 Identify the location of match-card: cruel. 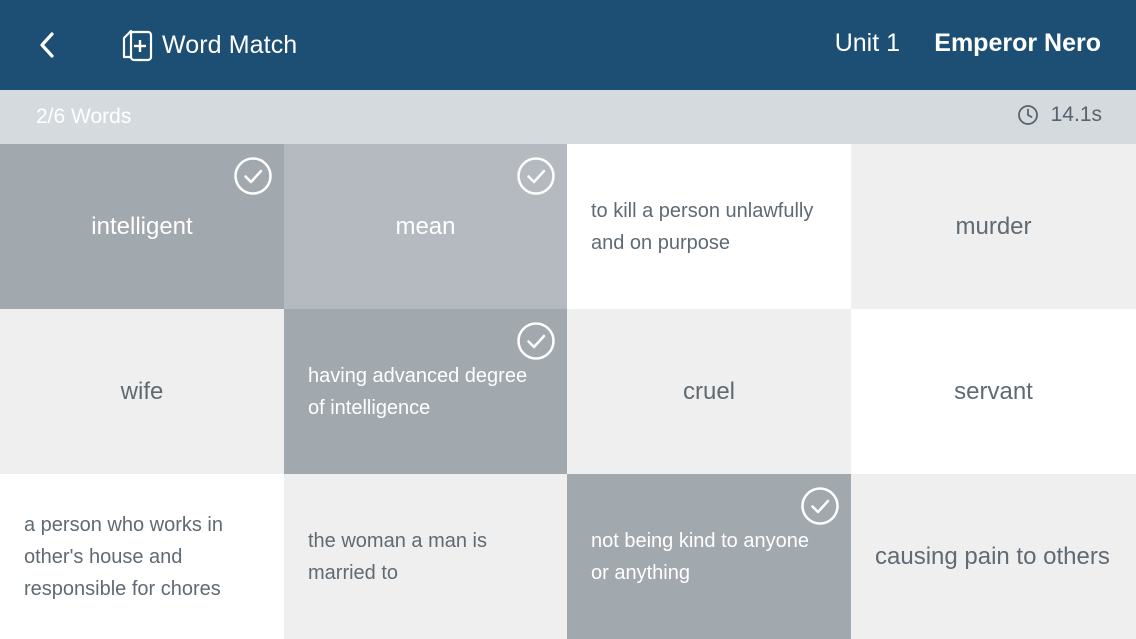
(709, 391).